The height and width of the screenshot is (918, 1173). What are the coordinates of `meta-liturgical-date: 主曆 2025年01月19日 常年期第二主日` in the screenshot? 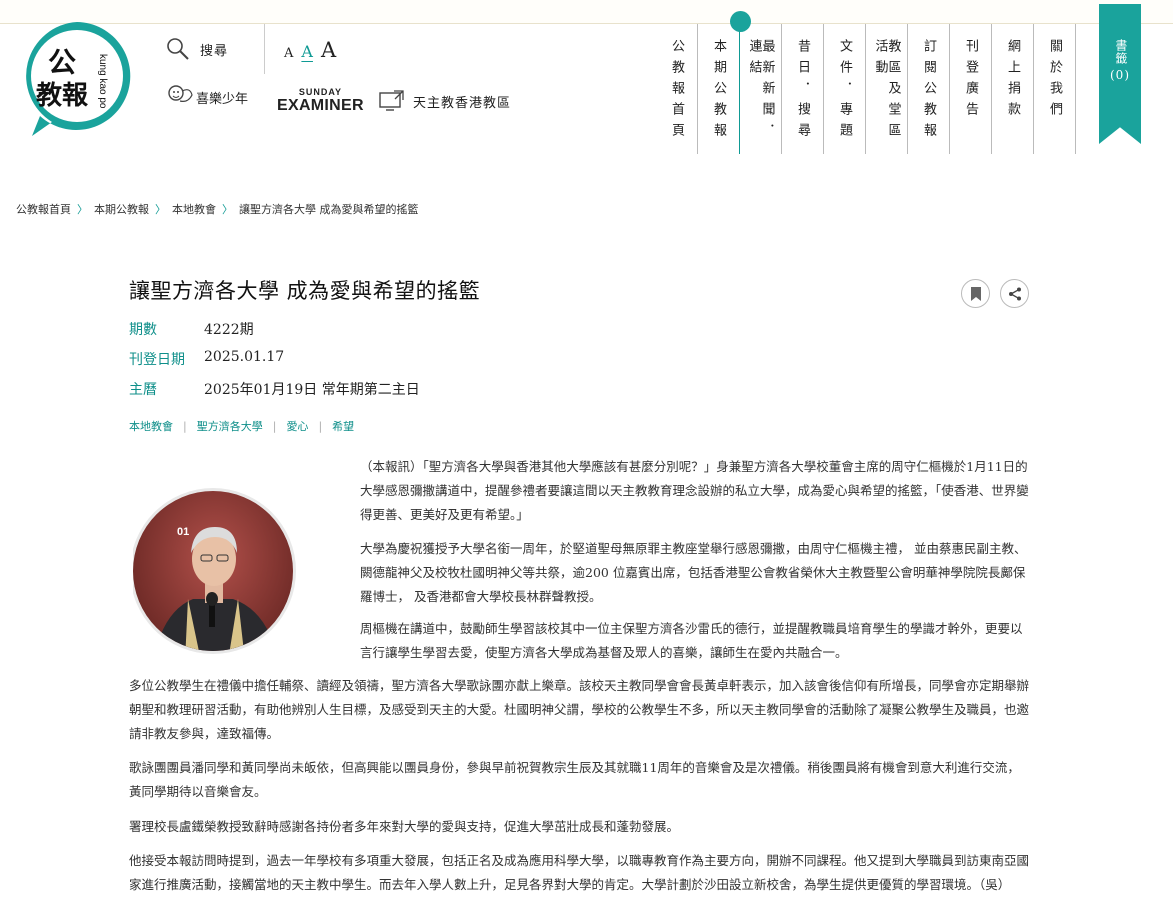 It's located at (274, 389).